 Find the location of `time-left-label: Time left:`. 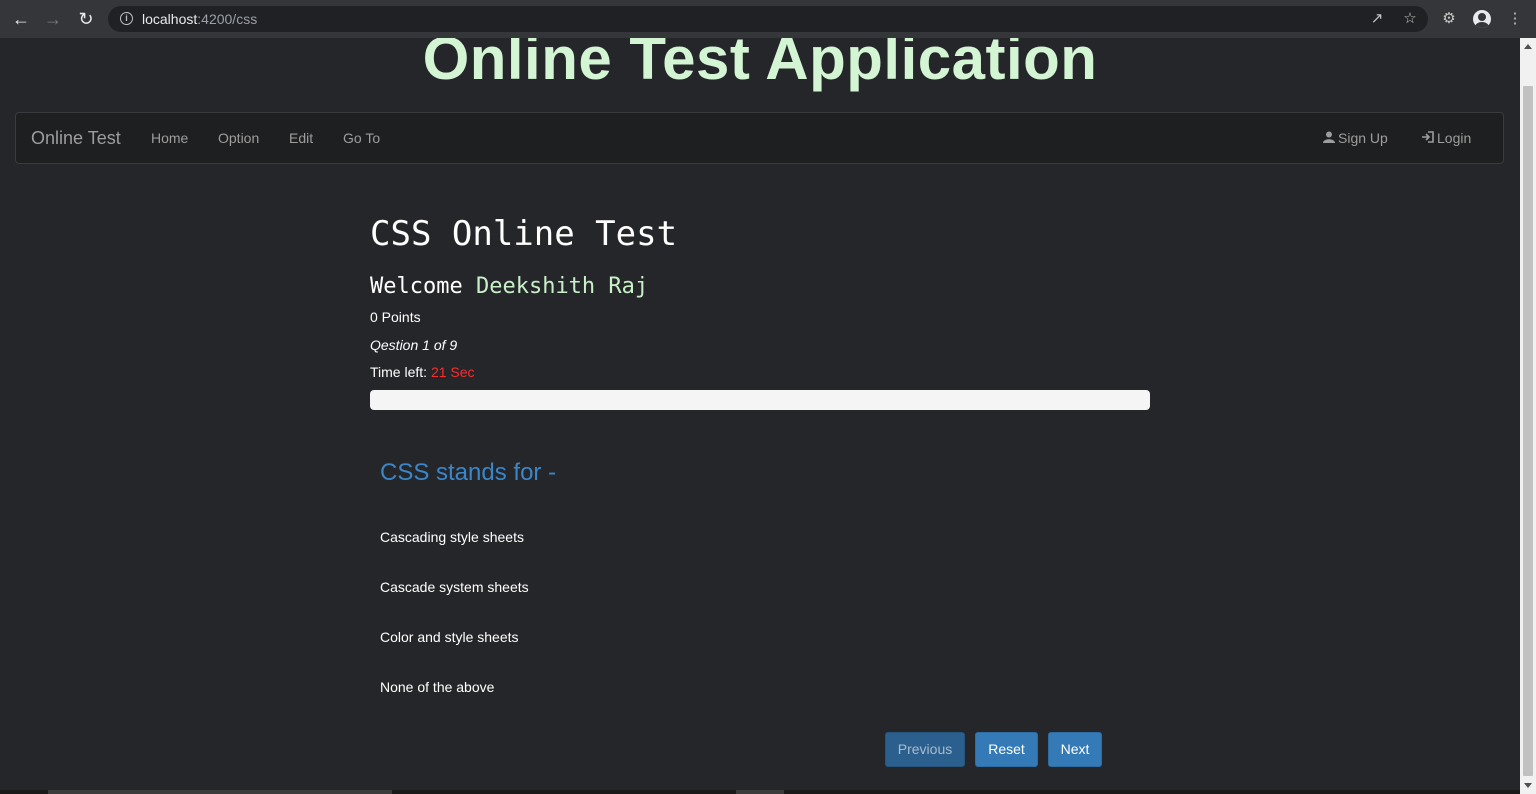

time-left-label: Time left: is located at coordinates (399, 372).